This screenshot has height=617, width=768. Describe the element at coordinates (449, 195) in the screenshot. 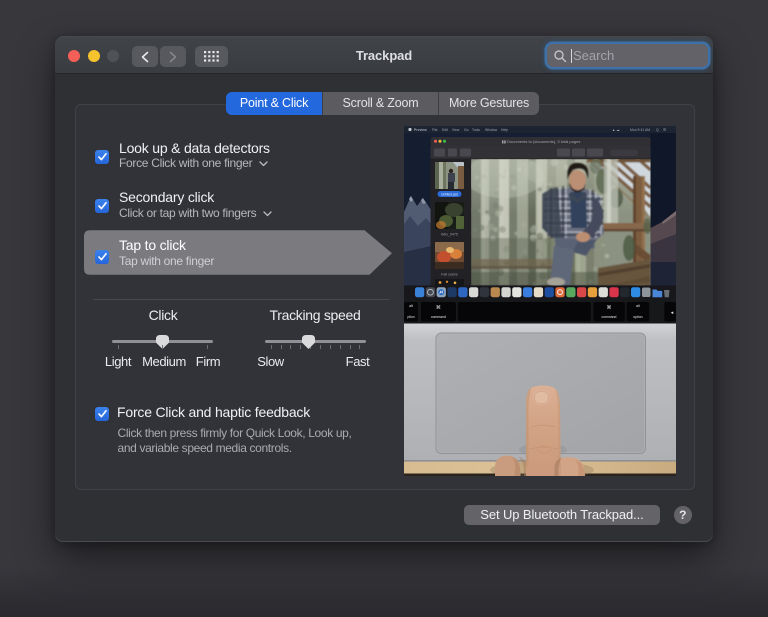

I see `svg-text: Untitled.psd` at that location.